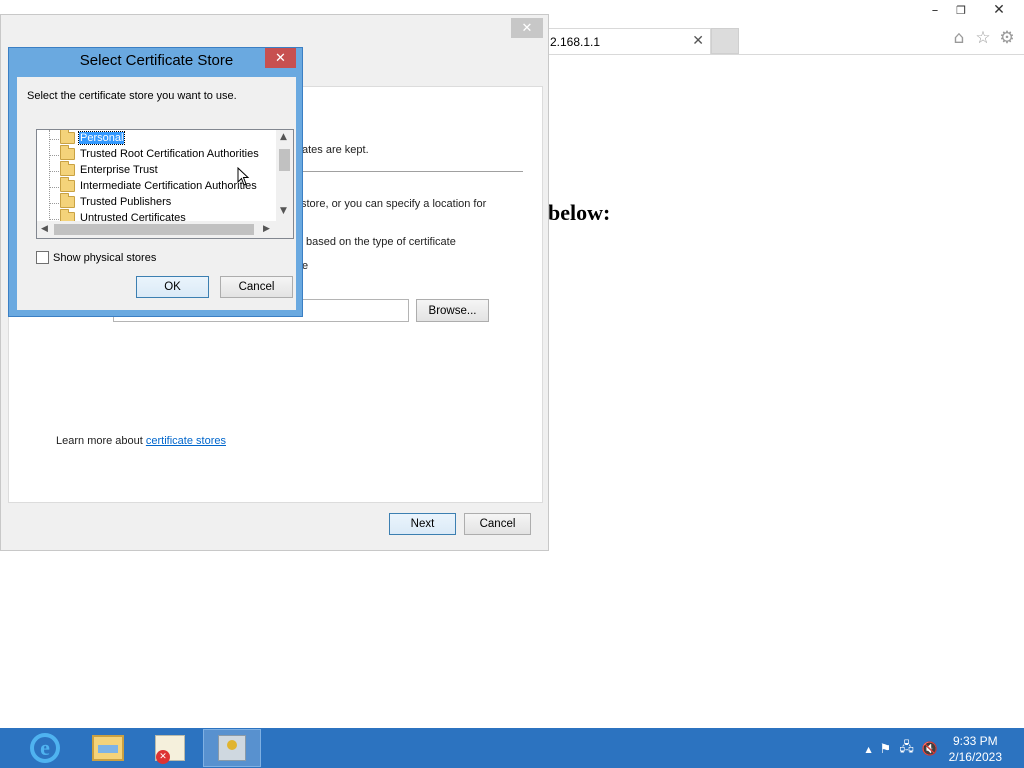  I want to click on wizard-text-type: based on the type of certificate, so click(381, 242).